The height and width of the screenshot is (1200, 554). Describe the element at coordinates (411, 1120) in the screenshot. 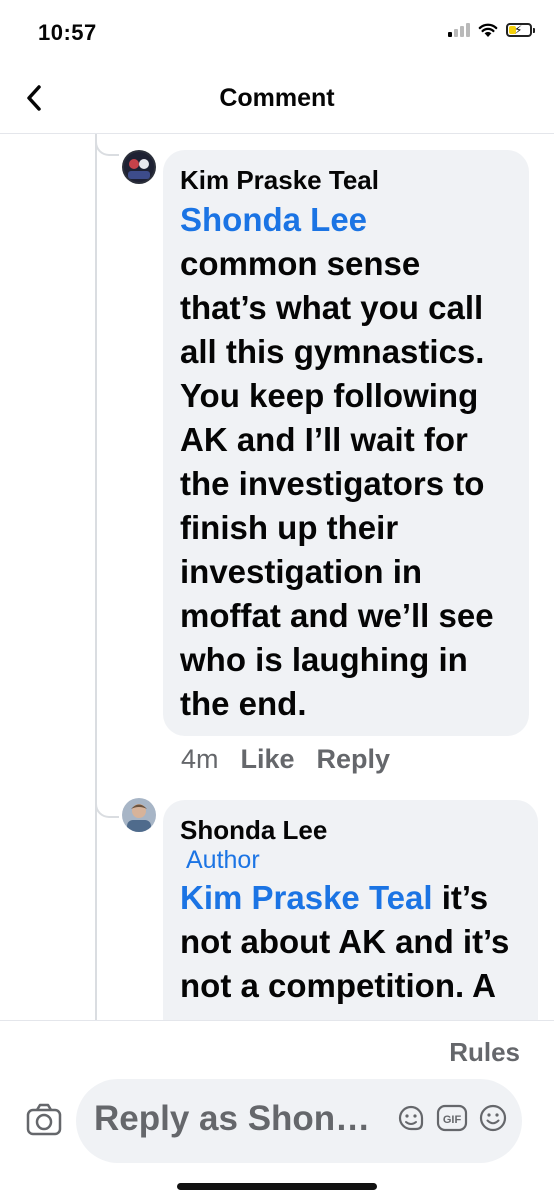

I see `sticker-icon` at that location.